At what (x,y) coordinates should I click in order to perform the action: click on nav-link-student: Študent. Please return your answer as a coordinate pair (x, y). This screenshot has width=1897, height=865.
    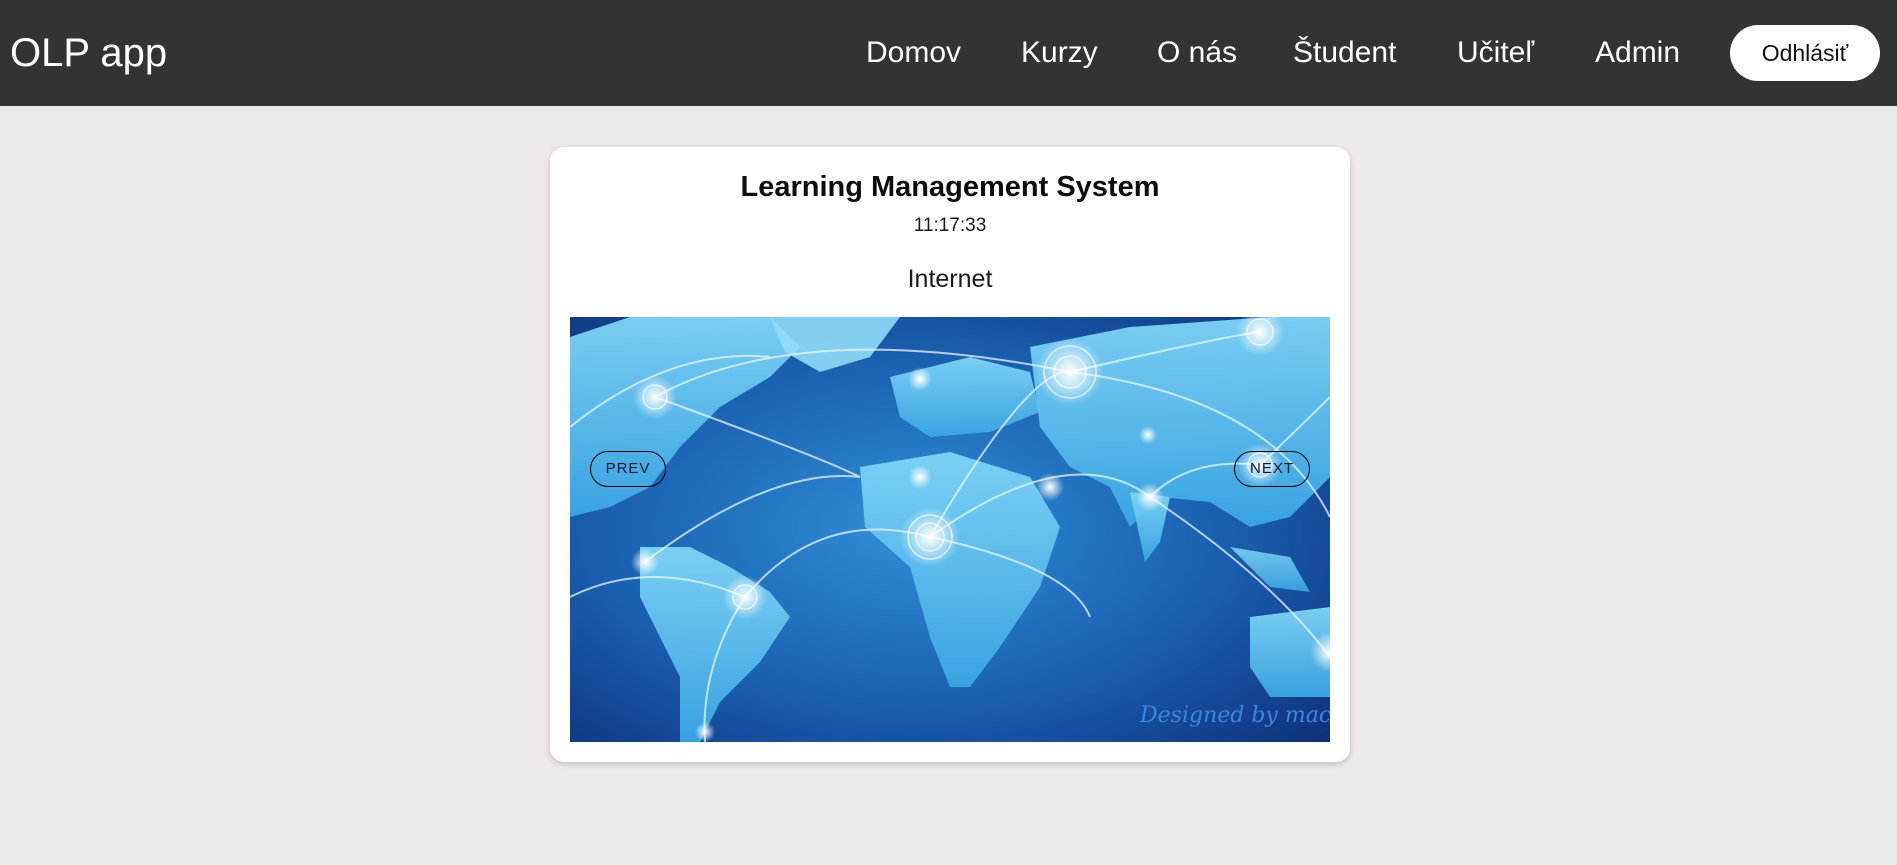
    Looking at the image, I should click on (1344, 53).